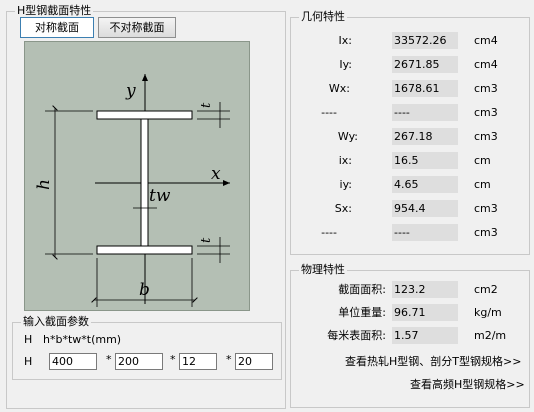  I want to click on view-high-frequency-specs-link: 查看高频H型钢规格>>, so click(467, 385).